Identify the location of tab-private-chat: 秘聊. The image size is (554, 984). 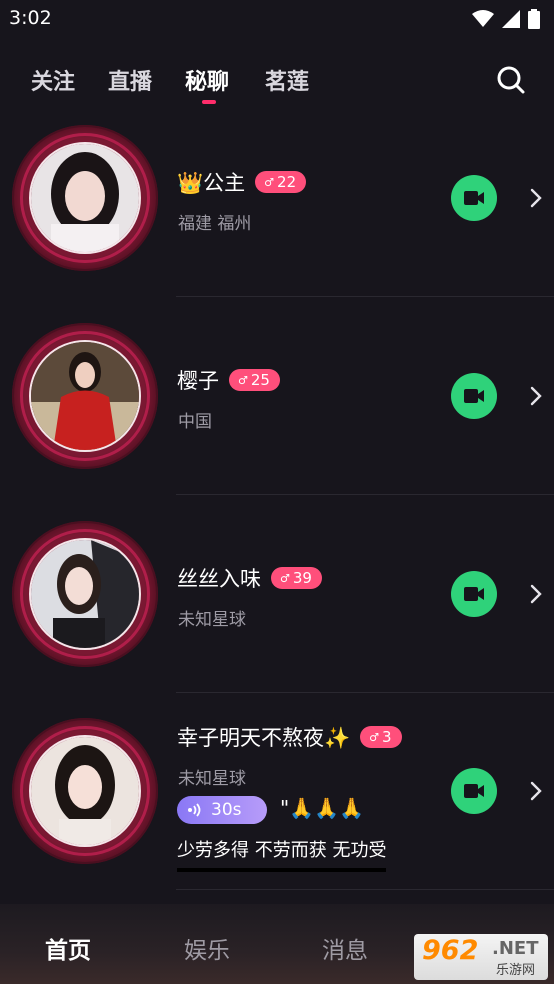
(207, 80).